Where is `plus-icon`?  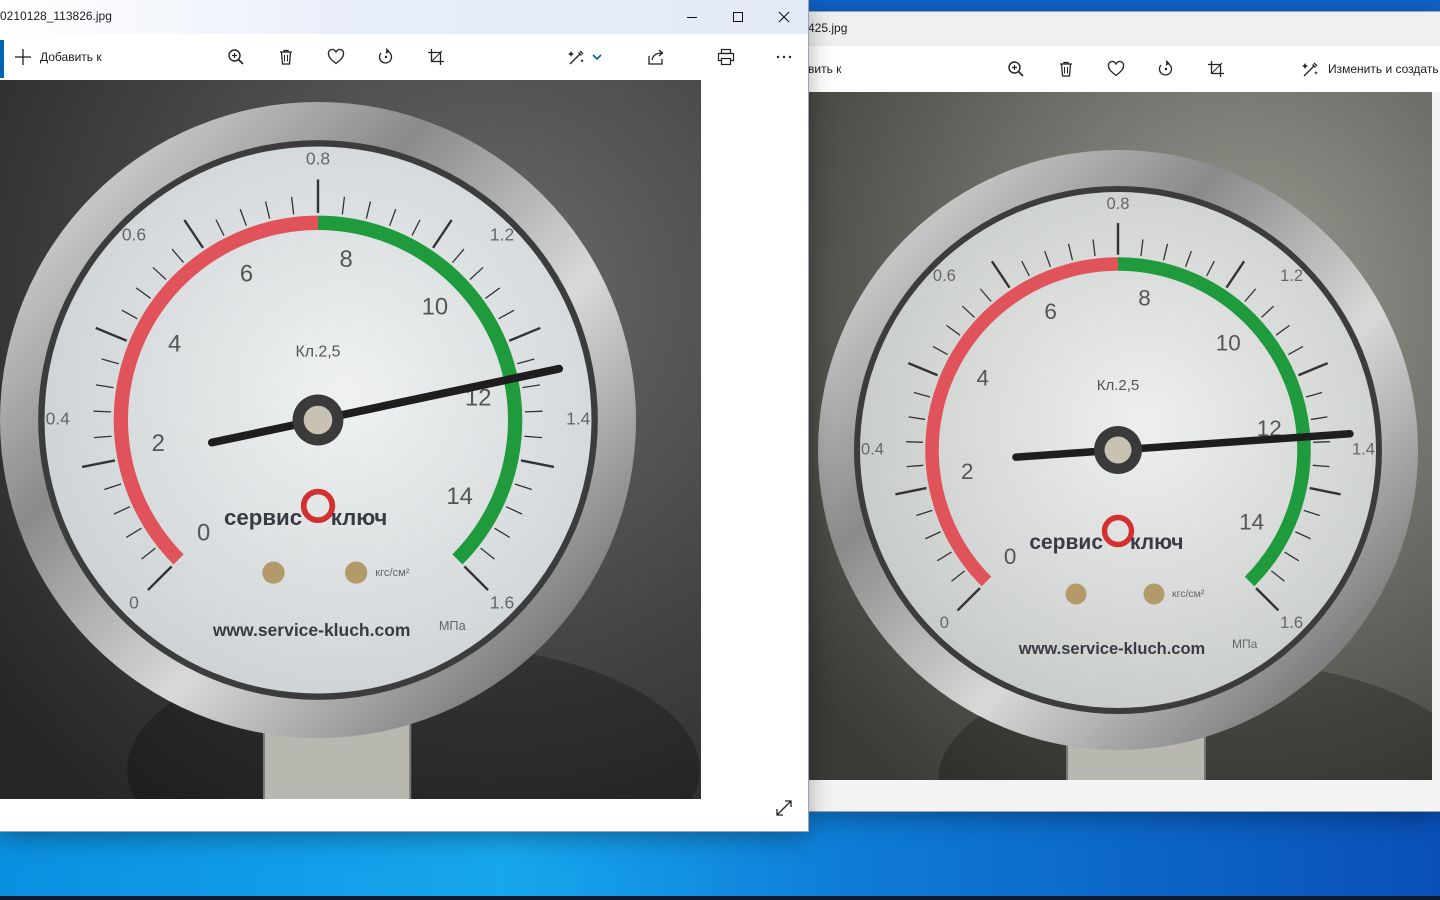 plus-icon is located at coordinates (23, 57).